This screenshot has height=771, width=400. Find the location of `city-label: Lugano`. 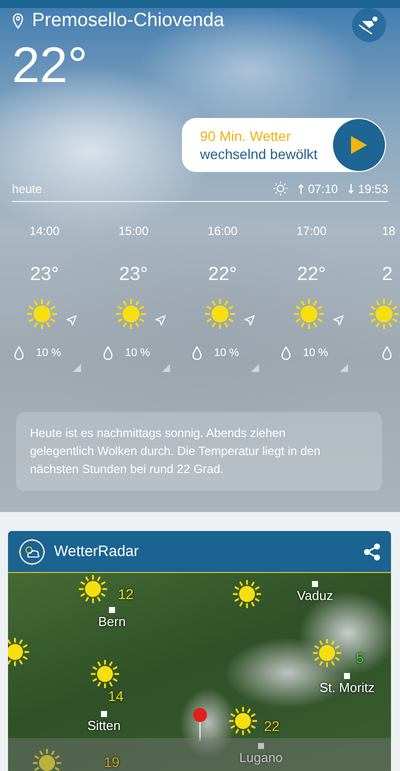

city-label: Lugano is located at coordinates (261, 757).